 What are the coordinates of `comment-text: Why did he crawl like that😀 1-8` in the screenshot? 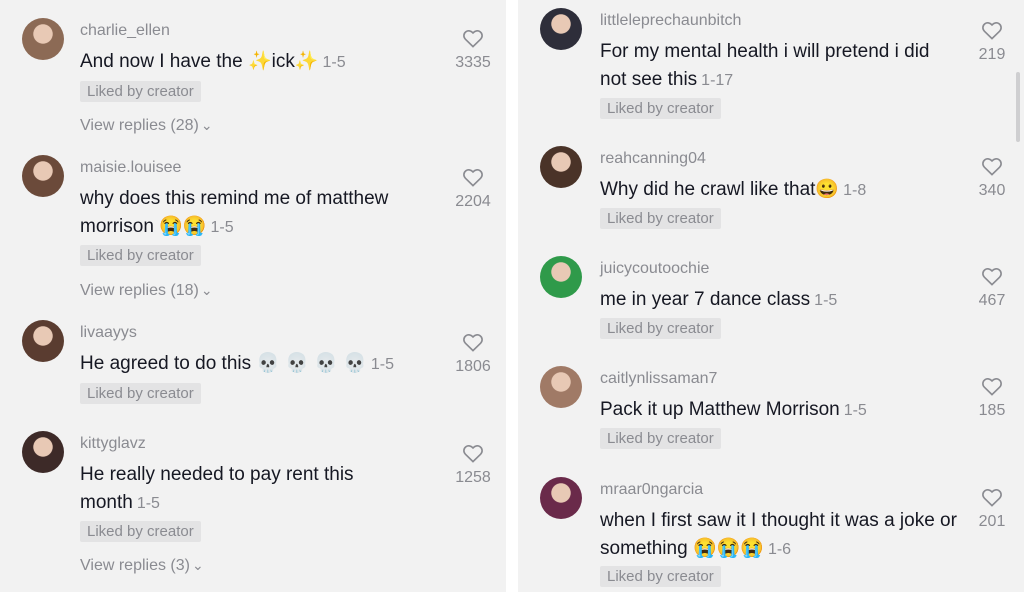 It's located at (733, 189).